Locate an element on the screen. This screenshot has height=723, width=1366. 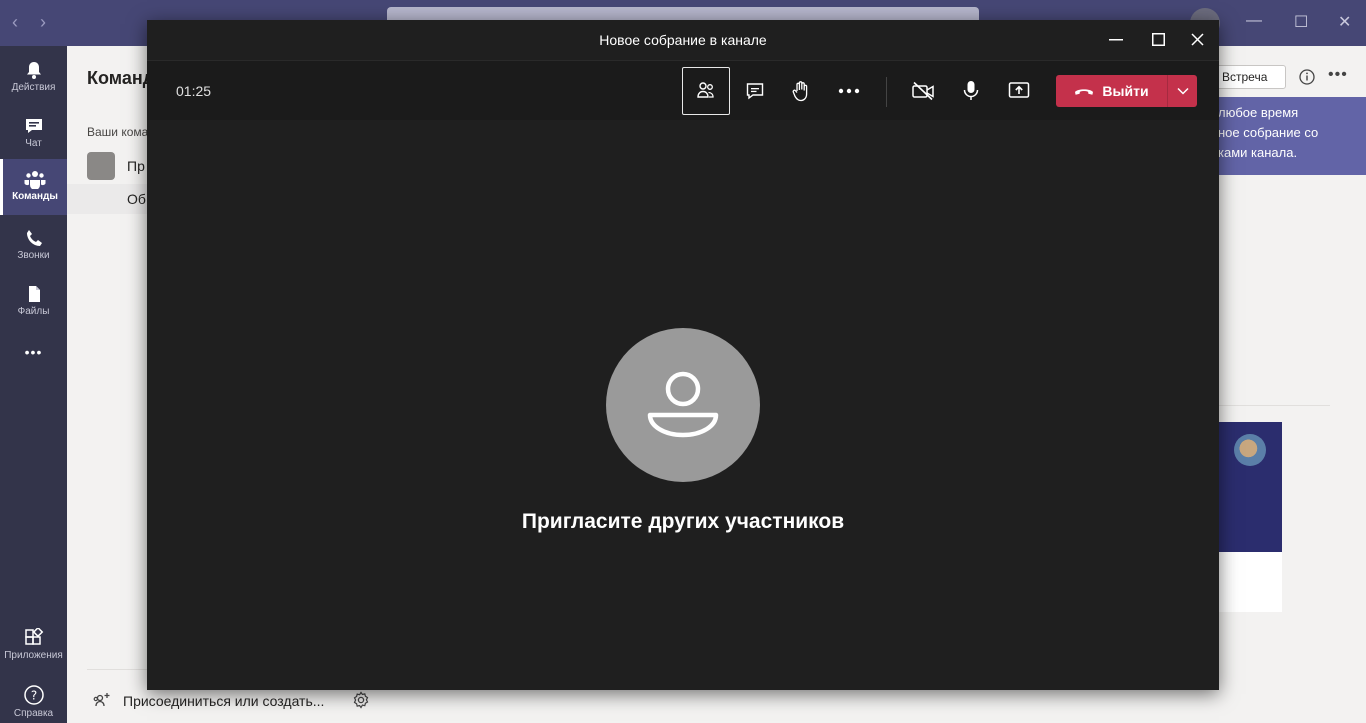
microphone-button is located at coordinates (971, 91).